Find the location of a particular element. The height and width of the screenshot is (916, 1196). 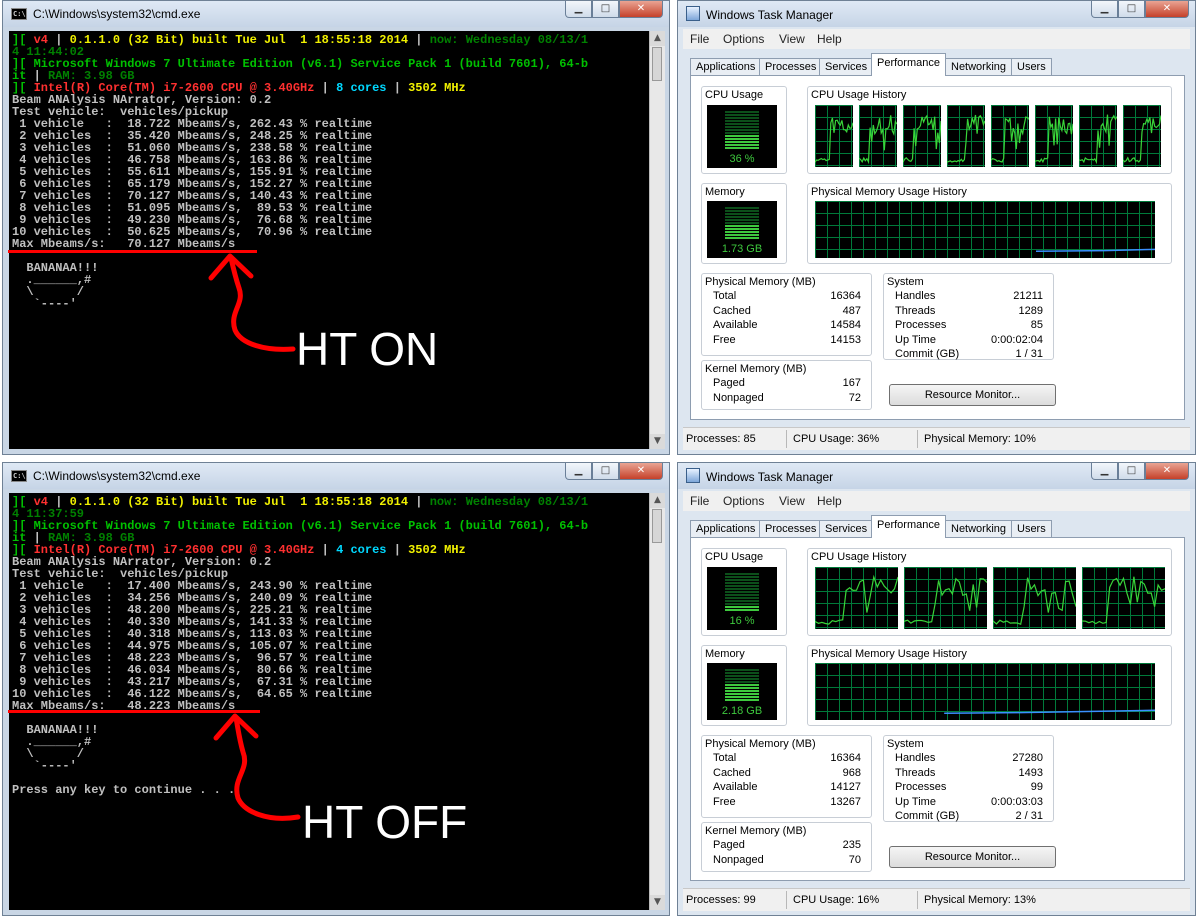

memory-meter: 2.18 GB is located at coordinates (742, 691).